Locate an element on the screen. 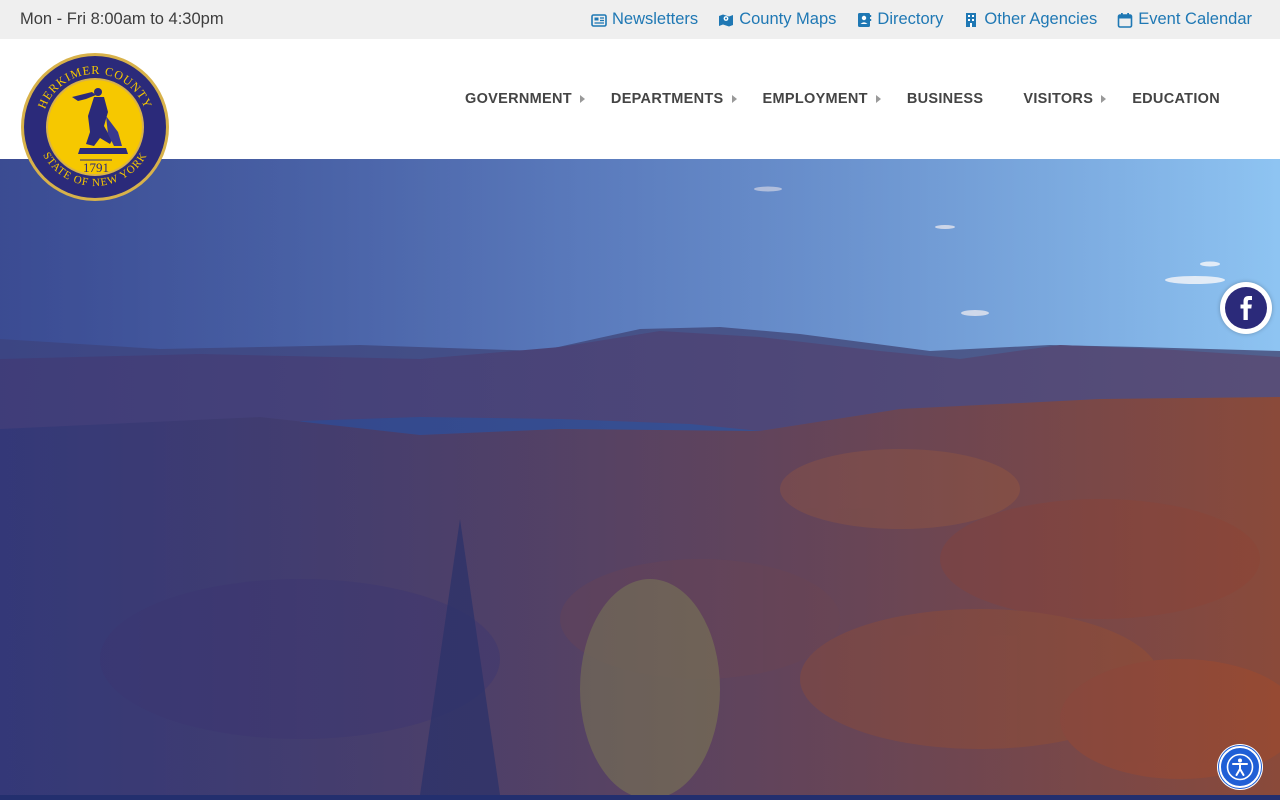 This screenshot has width=1280, height=800. nav-business: BUSINESS is located at coordinates (945, 99).